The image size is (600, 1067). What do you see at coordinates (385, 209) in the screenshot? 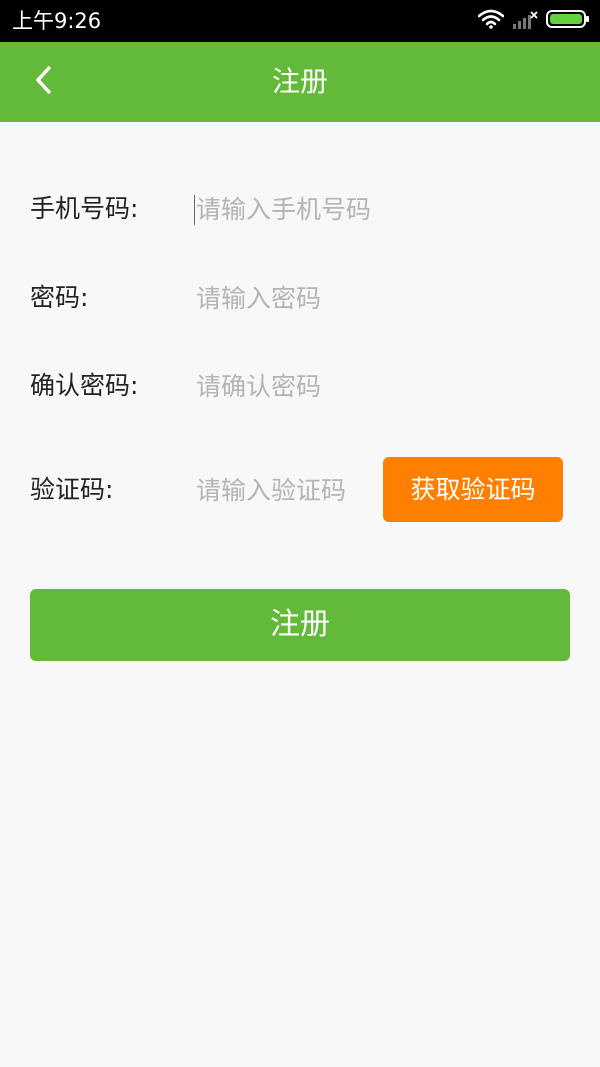
I see `phone-input` at bounding box center [385, 209].